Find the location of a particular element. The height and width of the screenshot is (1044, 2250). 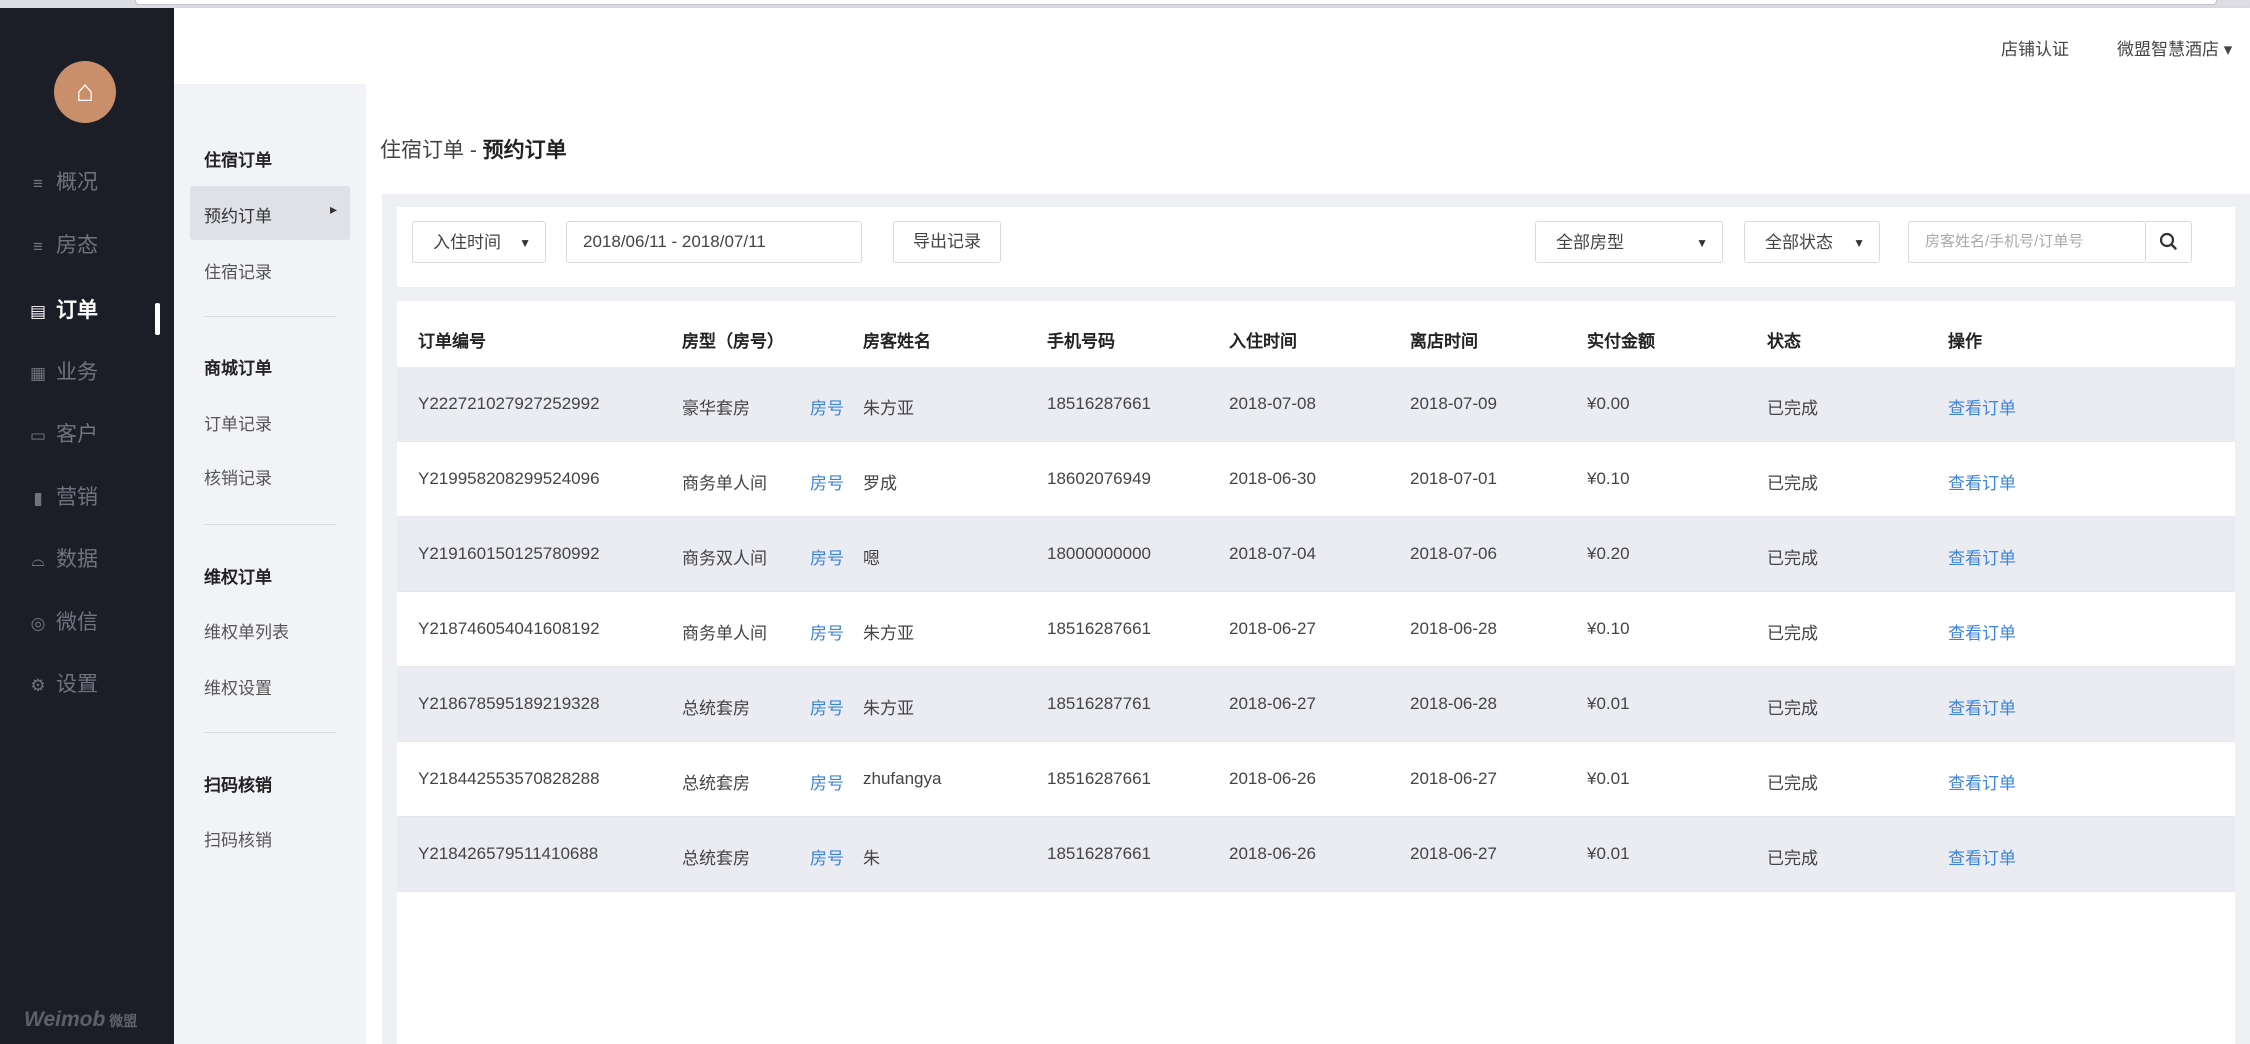

col-action: 操作 is located at coordinates (1965, 341).